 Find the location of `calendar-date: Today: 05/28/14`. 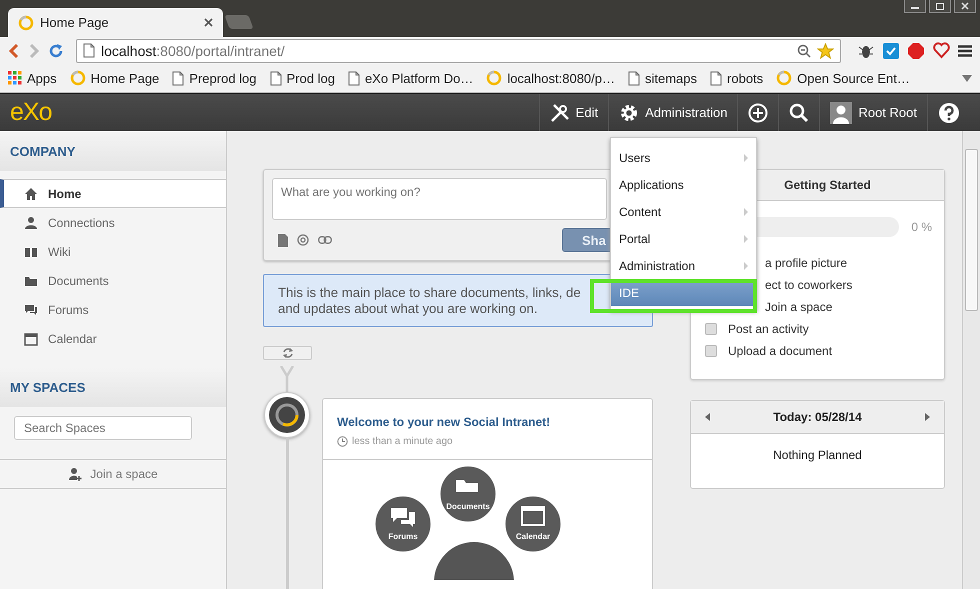

calendar-date: Today: 05/28/14 is located at coordinates (817, 417).